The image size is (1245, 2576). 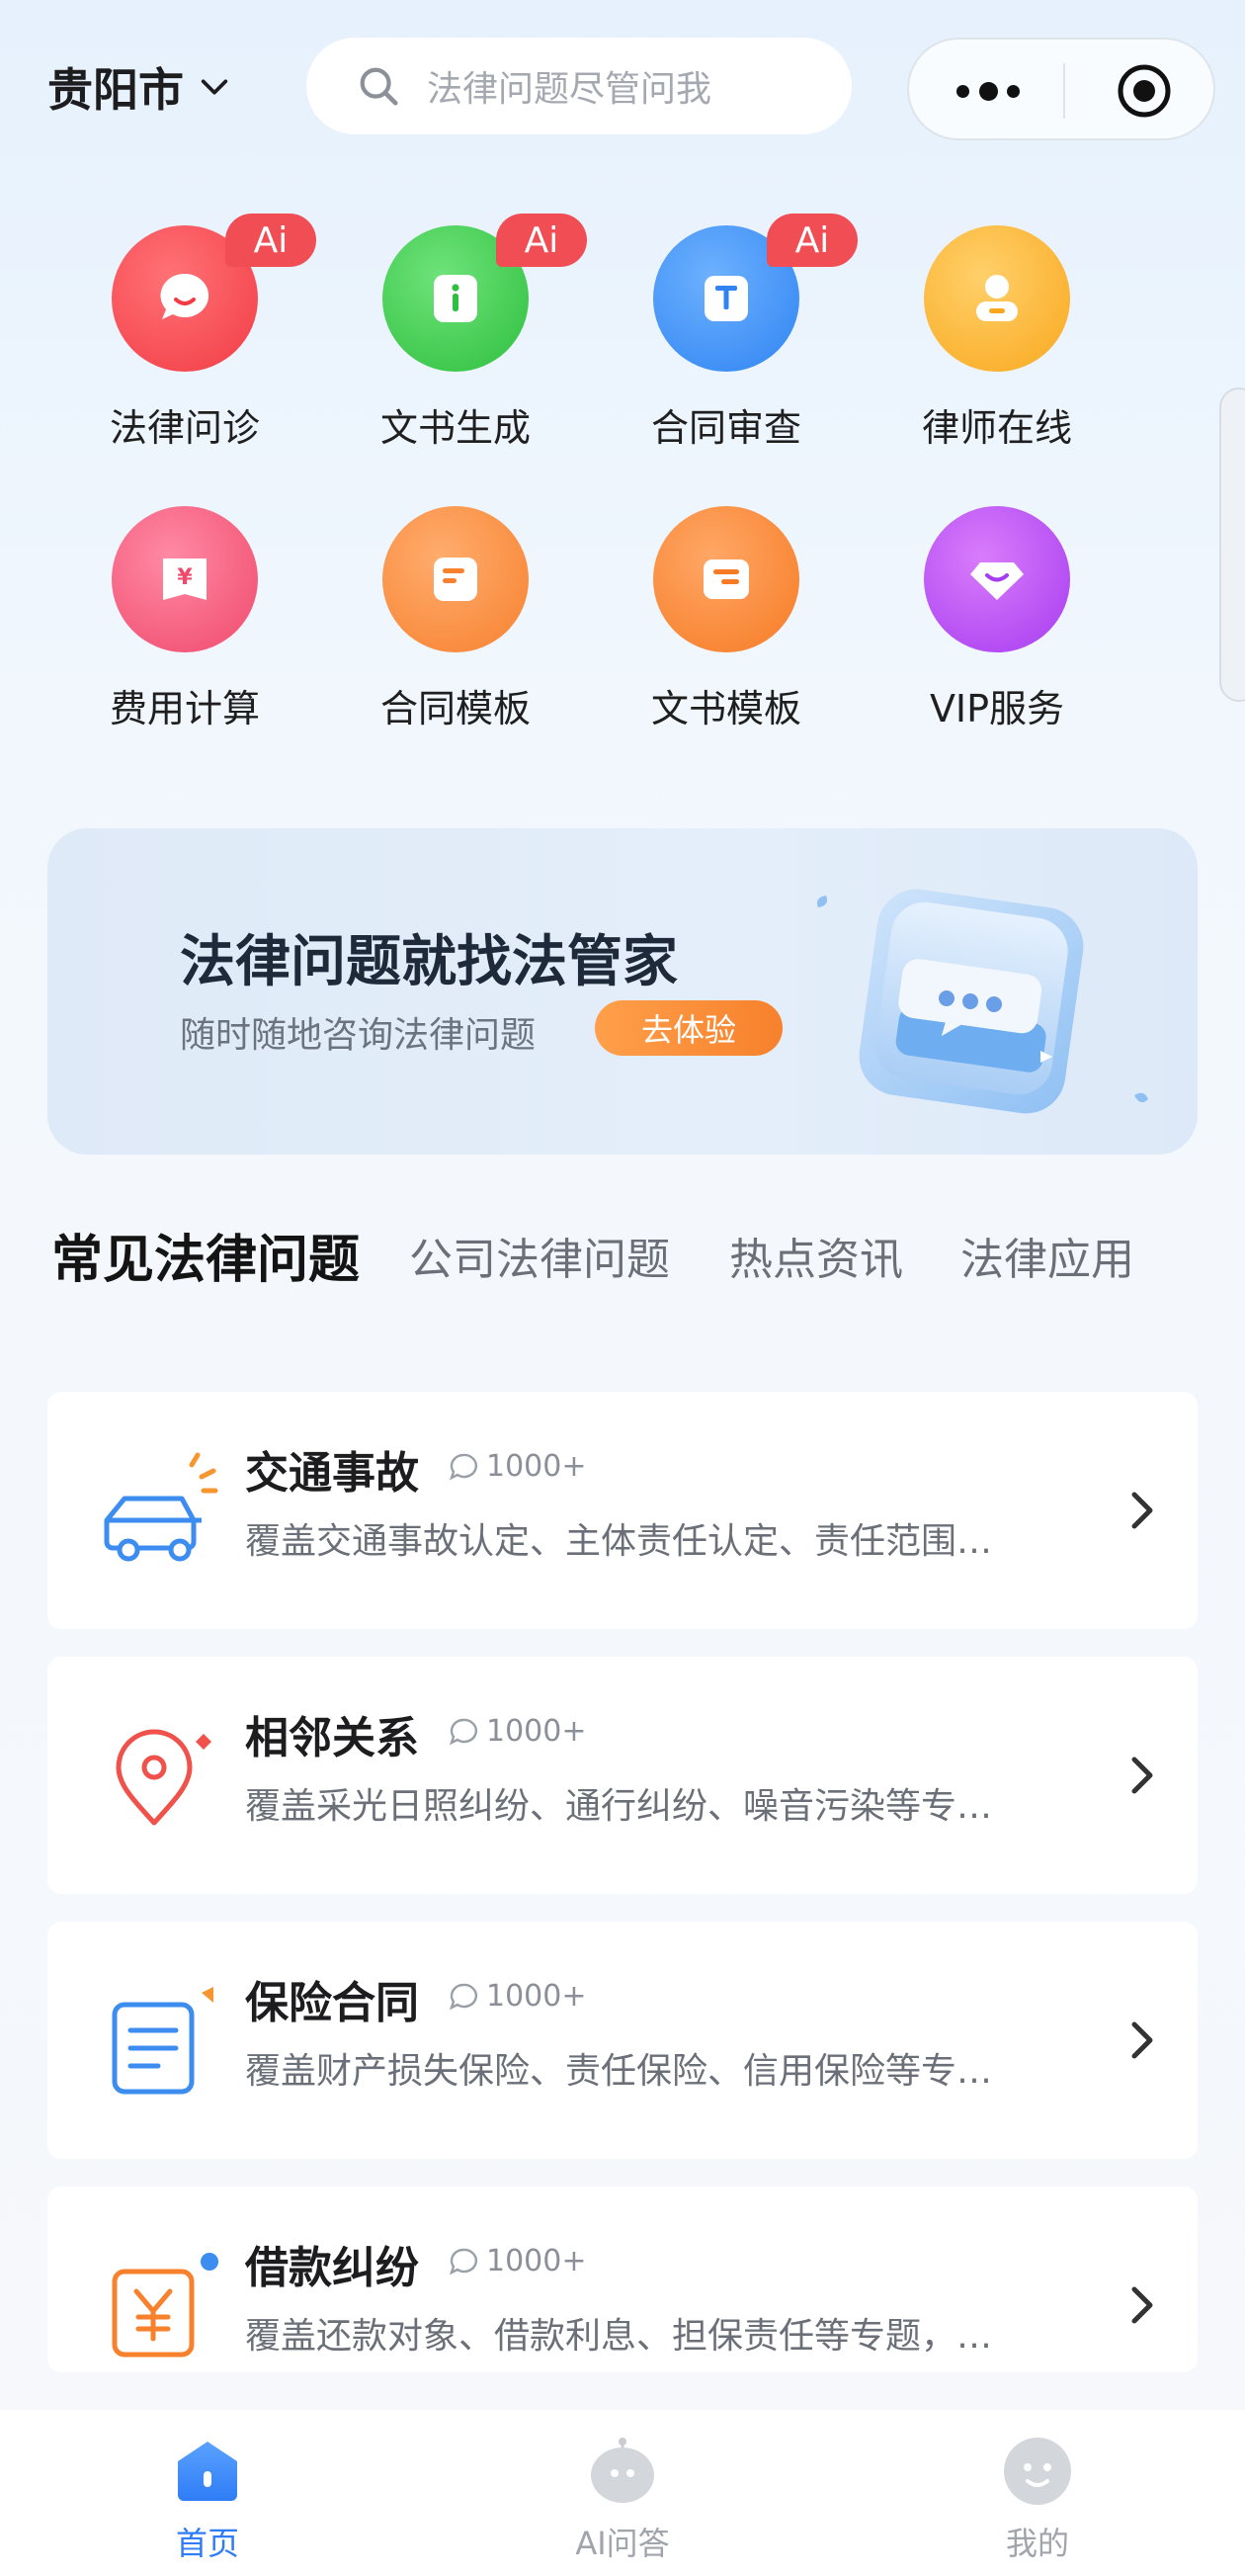 I want to click on car-icon, so click(x=161, y=1507).